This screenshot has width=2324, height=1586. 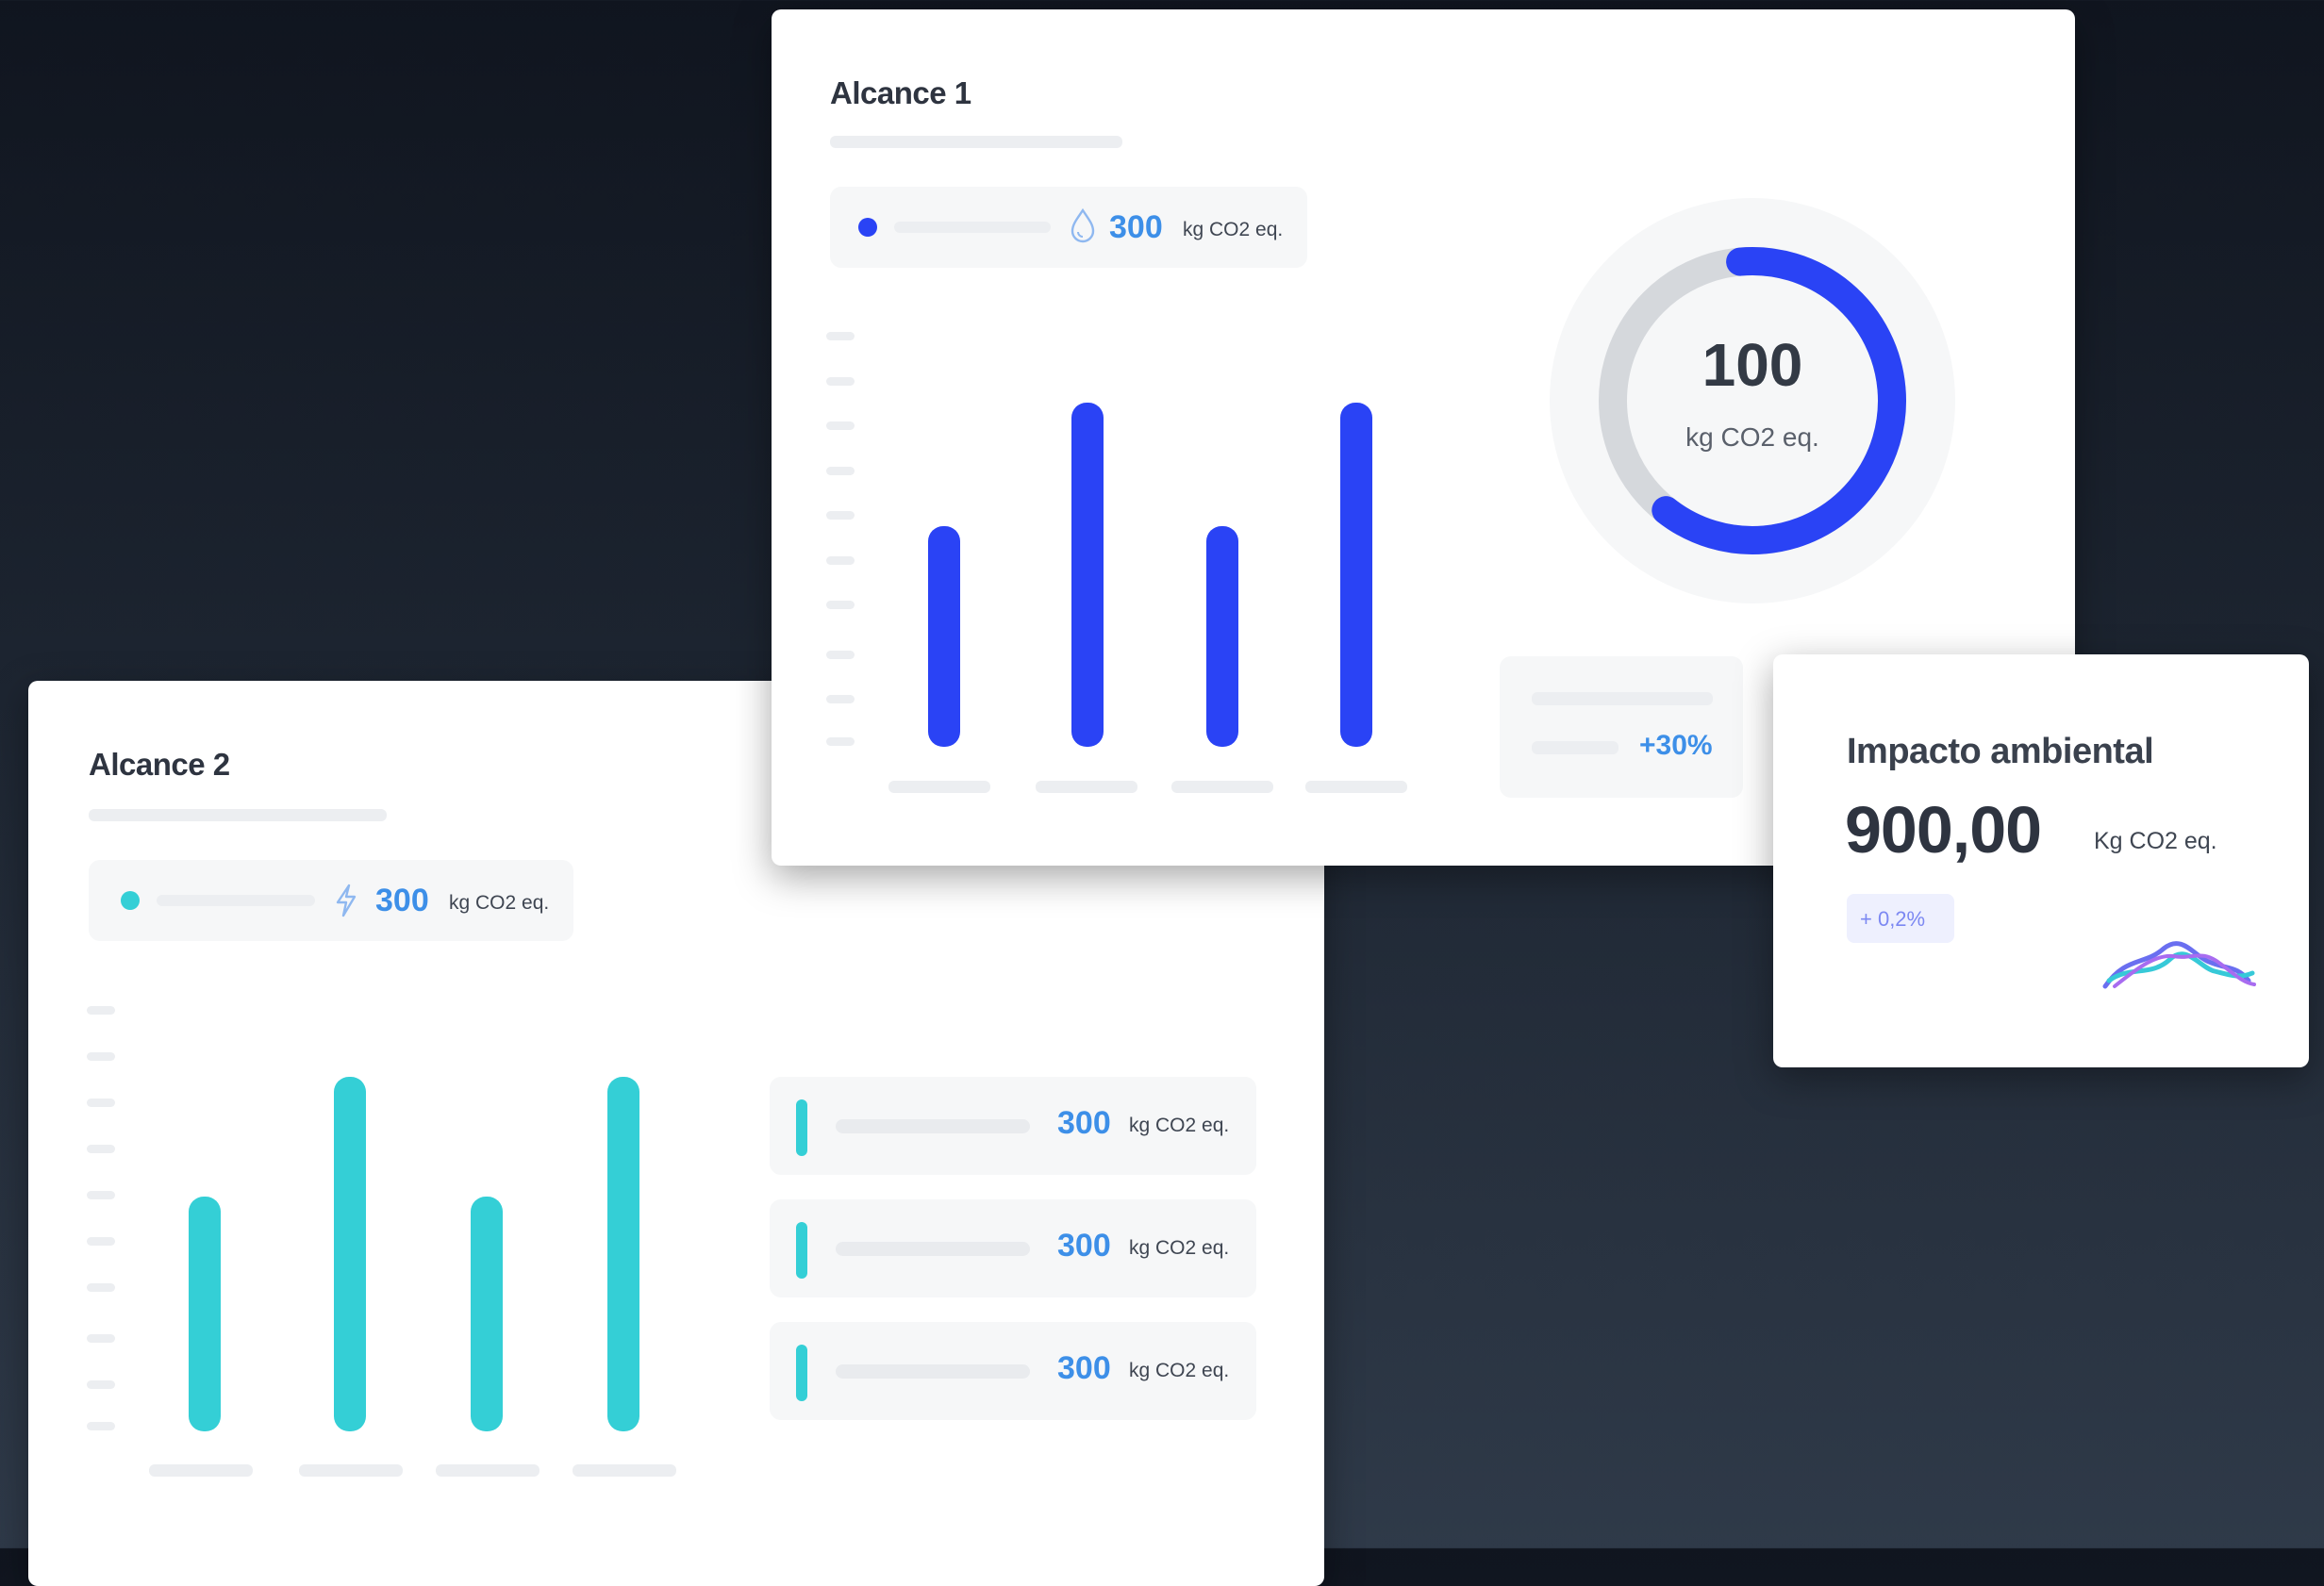 What do you see at coordinates (1893, 919) in the screenshot?
I see `impact-change: + 0,2%` at bounding box center [1893, 919].